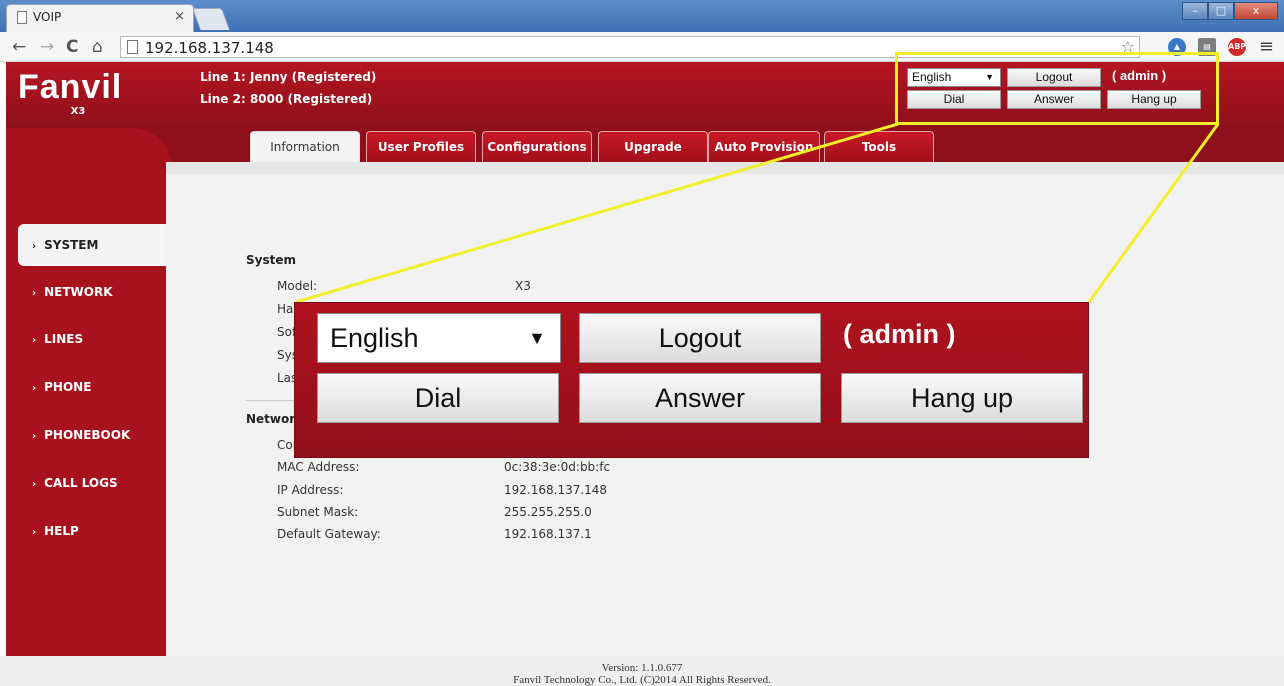  Describe the element at coordinates (78, 292) in the screenshot. I see `sidebar-item-label: NETWORK` at that location.